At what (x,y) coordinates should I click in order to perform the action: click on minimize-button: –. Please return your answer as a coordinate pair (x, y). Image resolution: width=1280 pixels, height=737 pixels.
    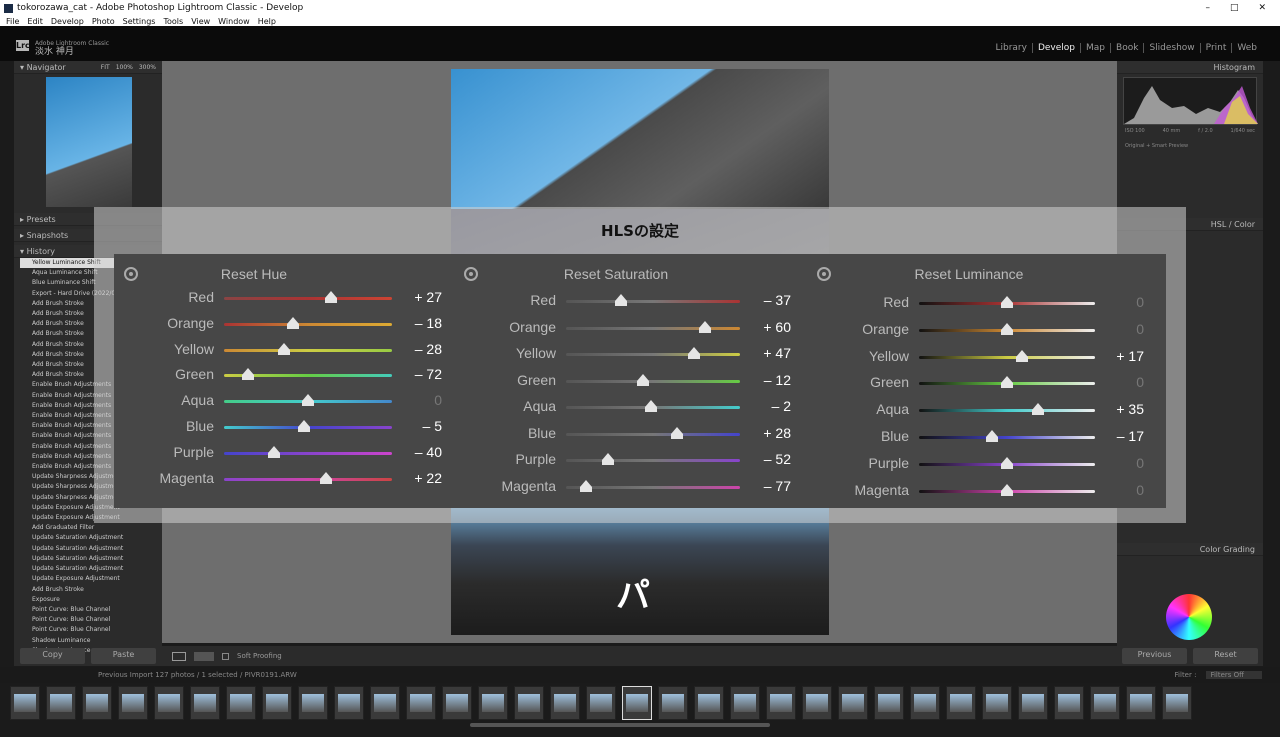
    Looking at the image, I should click on (1207, 8).